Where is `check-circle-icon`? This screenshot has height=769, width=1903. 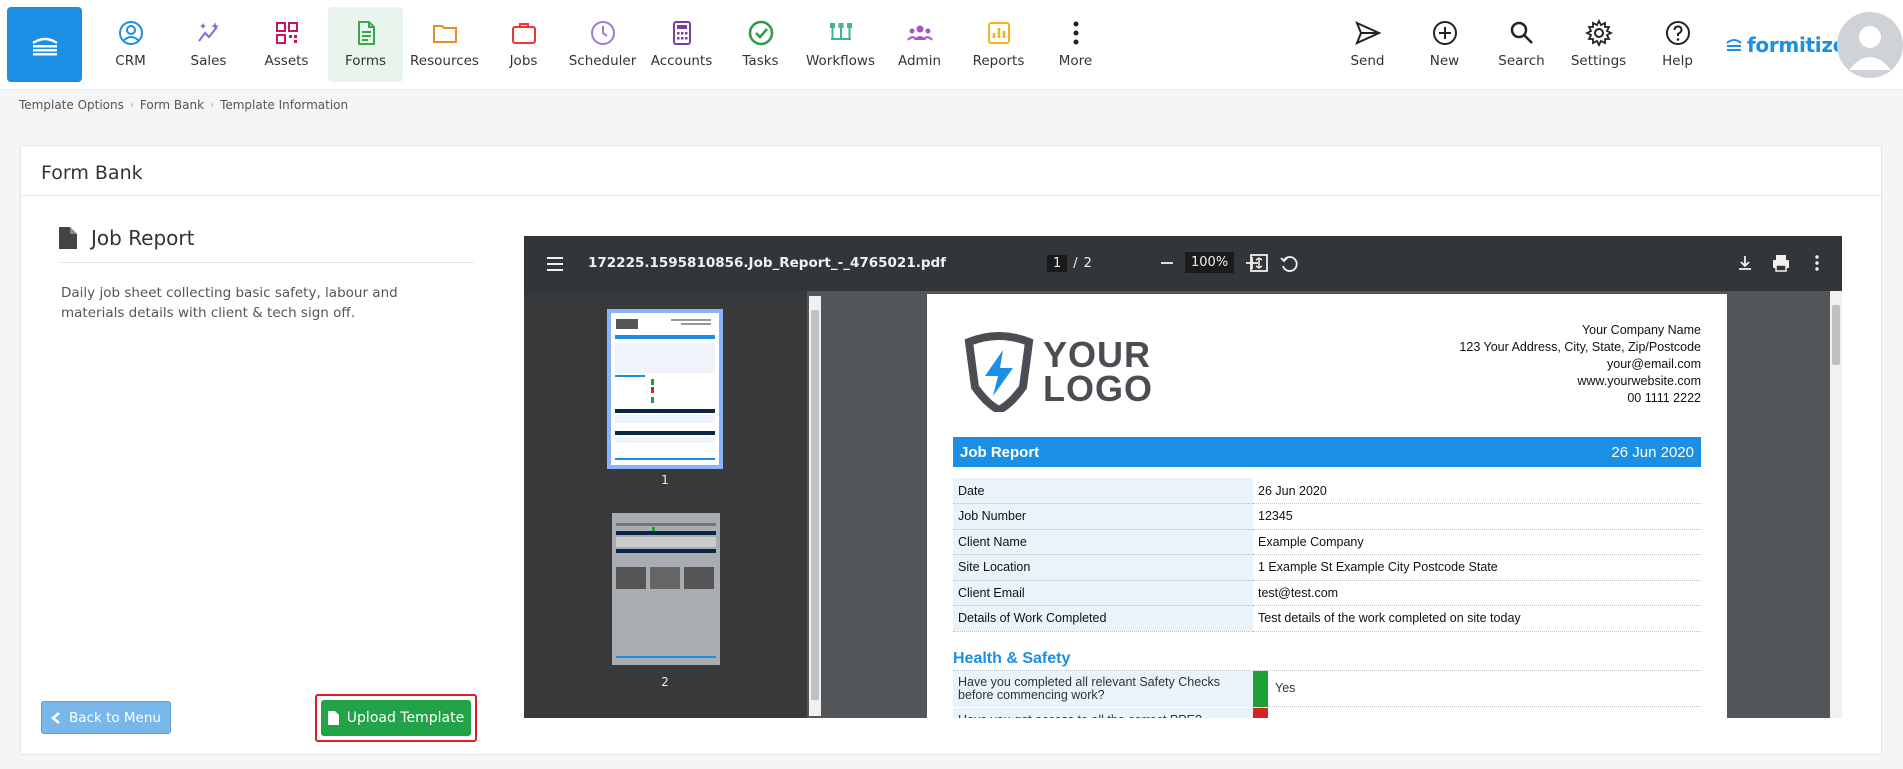 check-circle-icon is located at coordinates (760, 33).